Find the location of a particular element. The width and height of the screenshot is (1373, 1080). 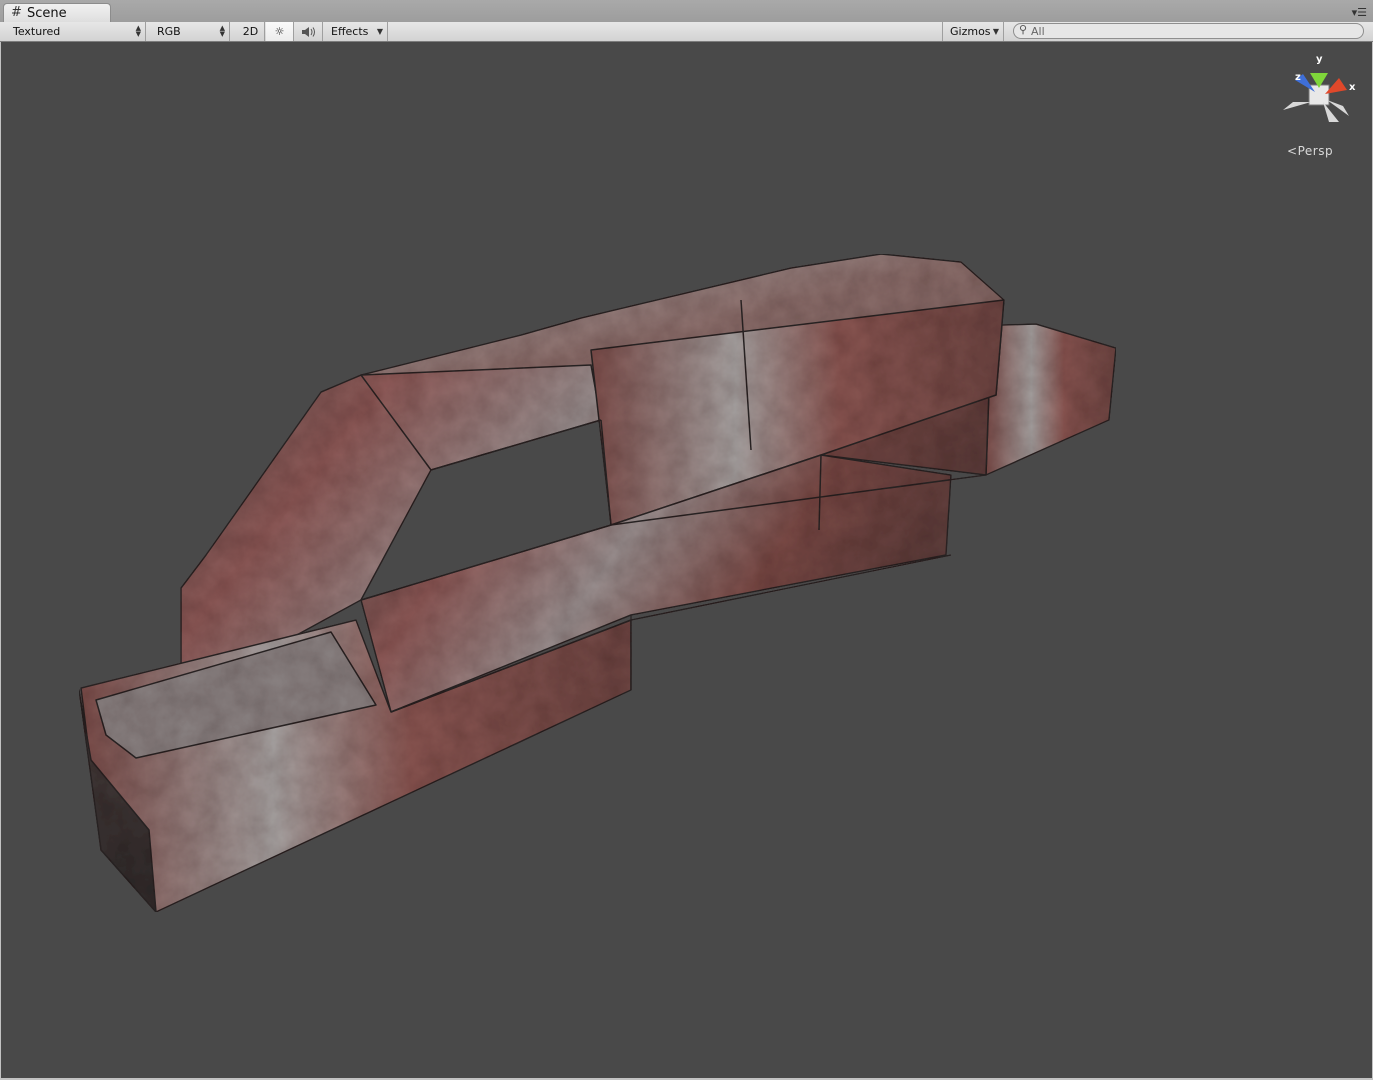

sun-icon: ☼ is located at coordinates (279, 31).